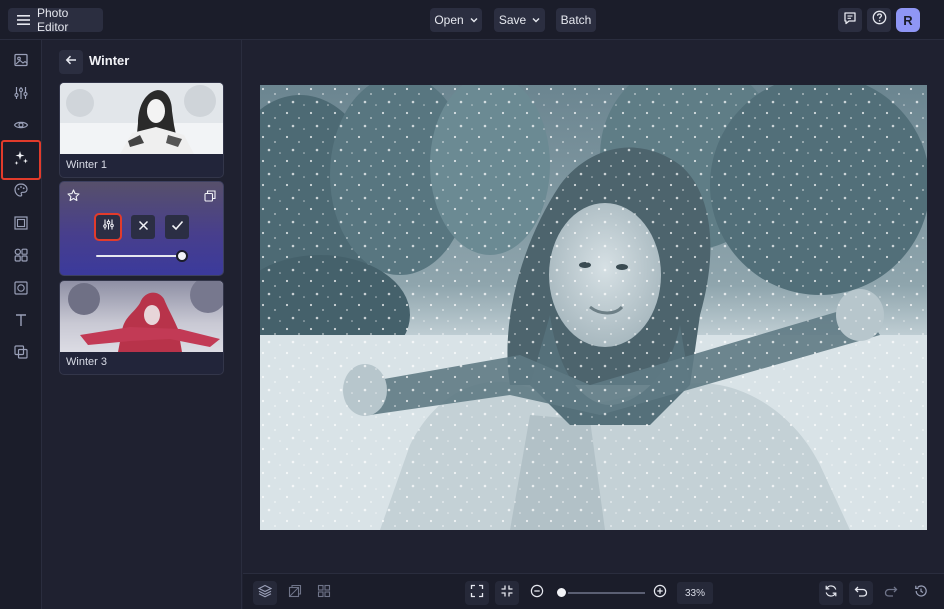 This screenshot has width=944, height=609. I want to click on batch-button: Batch, so click(576, 20).